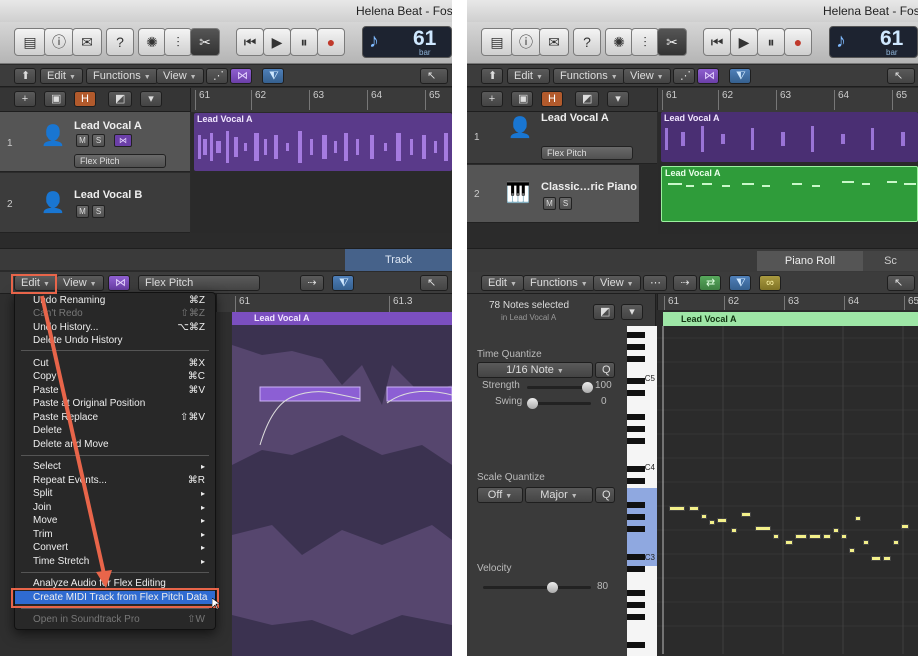  What do you see at coordinates (277, 42) in the screenshot?
I see `play-button: ▶` at bounding box center [277, 42].